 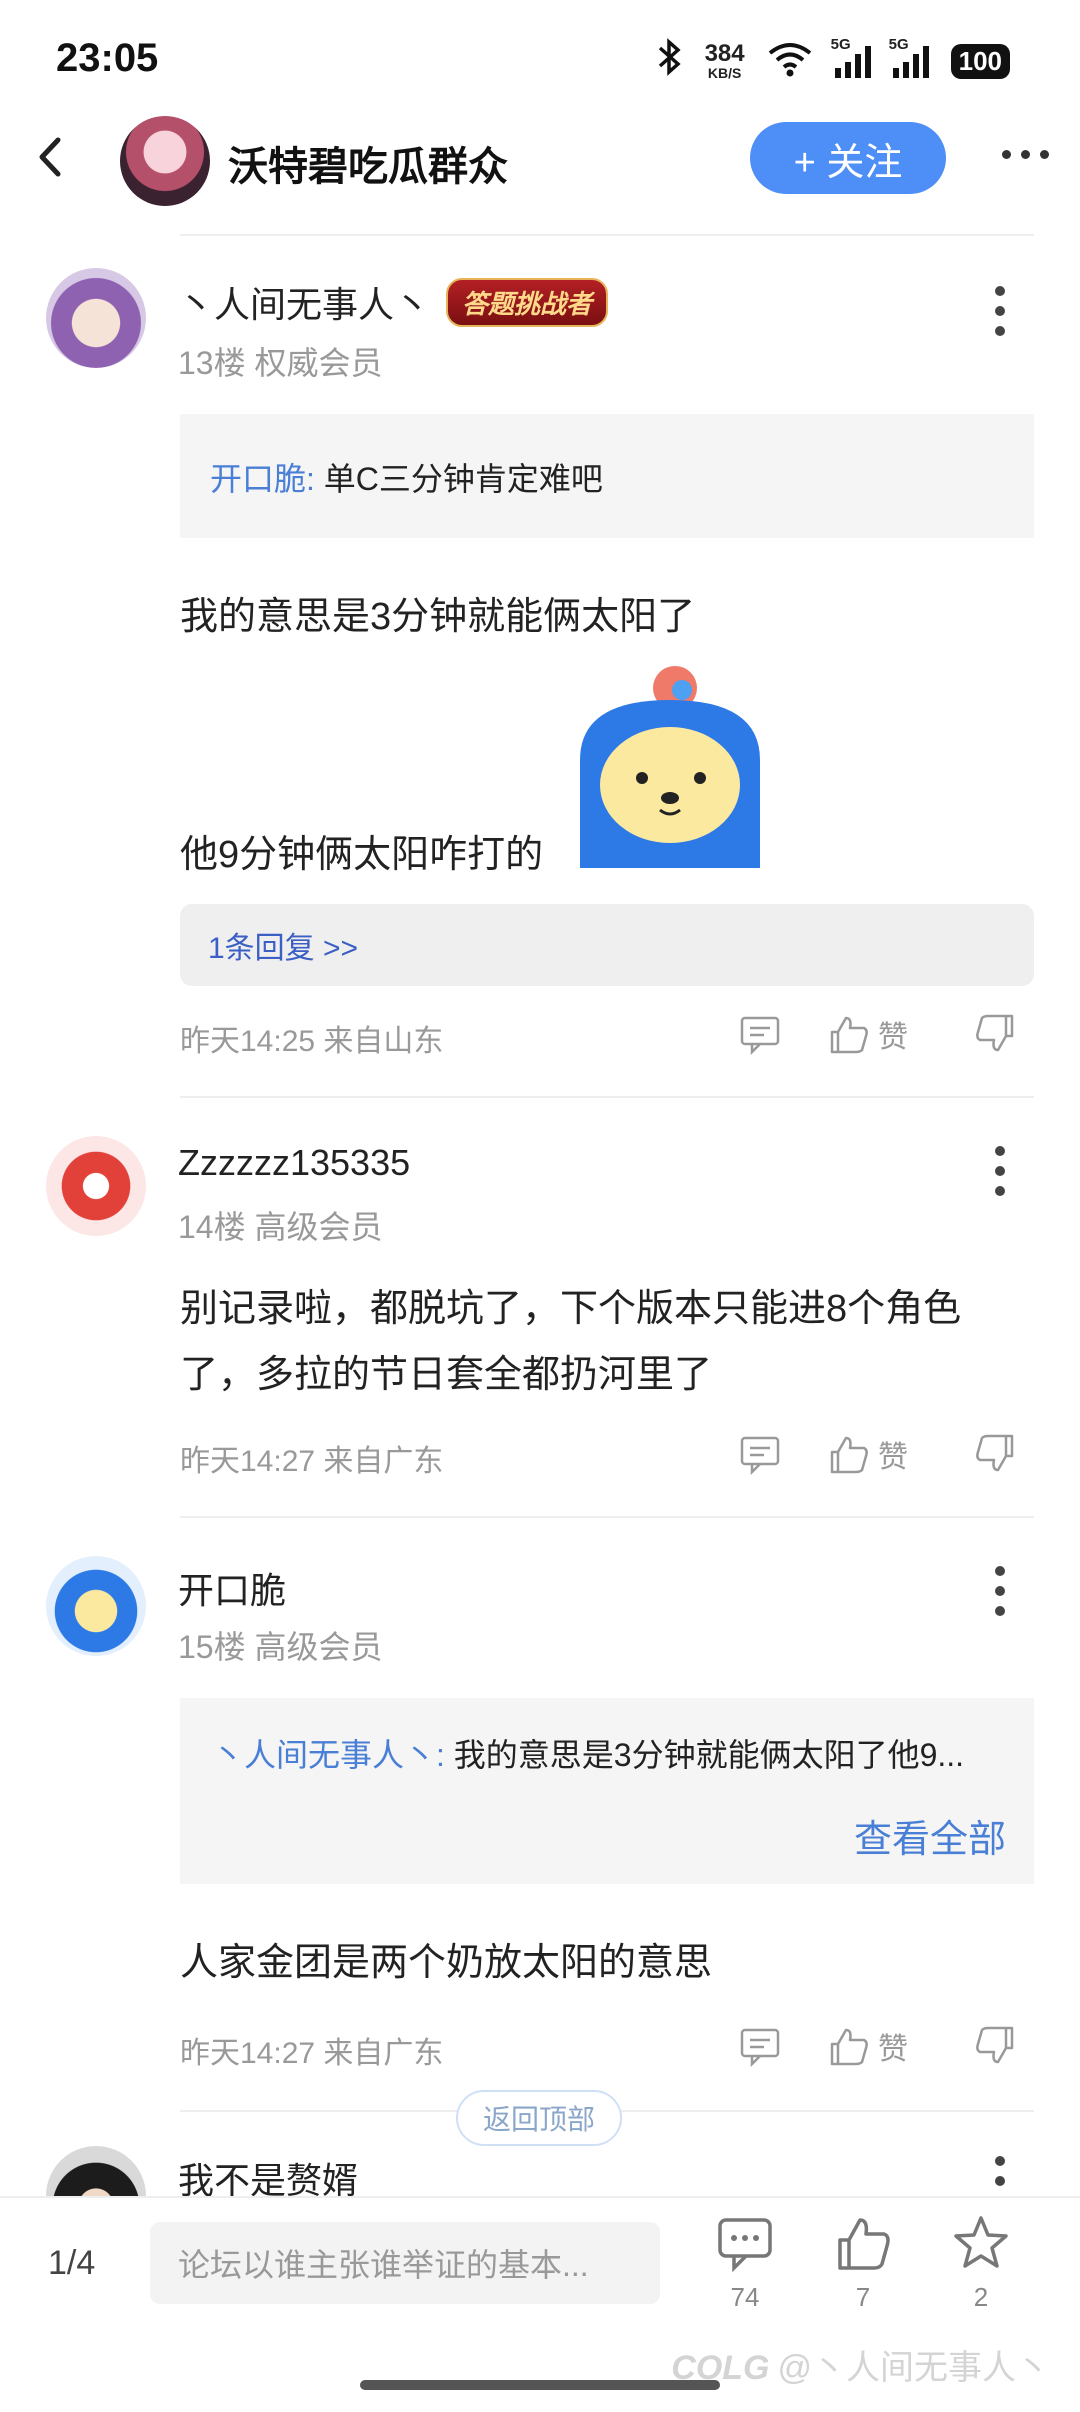 What do you see at coordinates (980, 61) in the screenshot?
I see `battery-icon: 100` at bounding box center [980, 61].